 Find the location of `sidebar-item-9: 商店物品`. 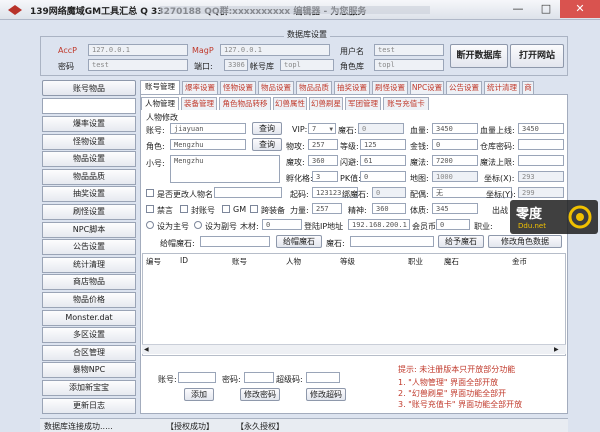

sidebar-item-9: 商店物品 is located at coordinates (89, 282).